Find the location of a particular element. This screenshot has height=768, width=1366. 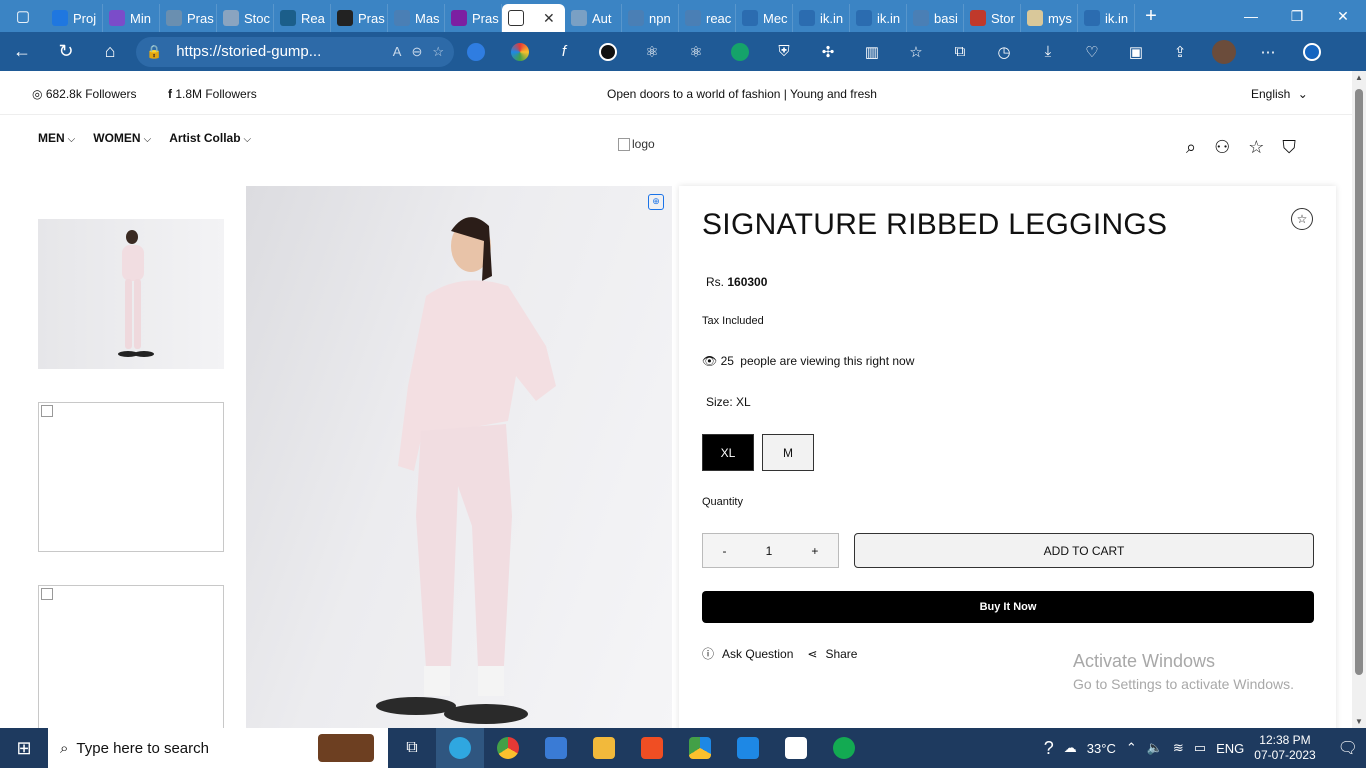

split-screen-icon: ▥ is located at coordinates (872, 51).